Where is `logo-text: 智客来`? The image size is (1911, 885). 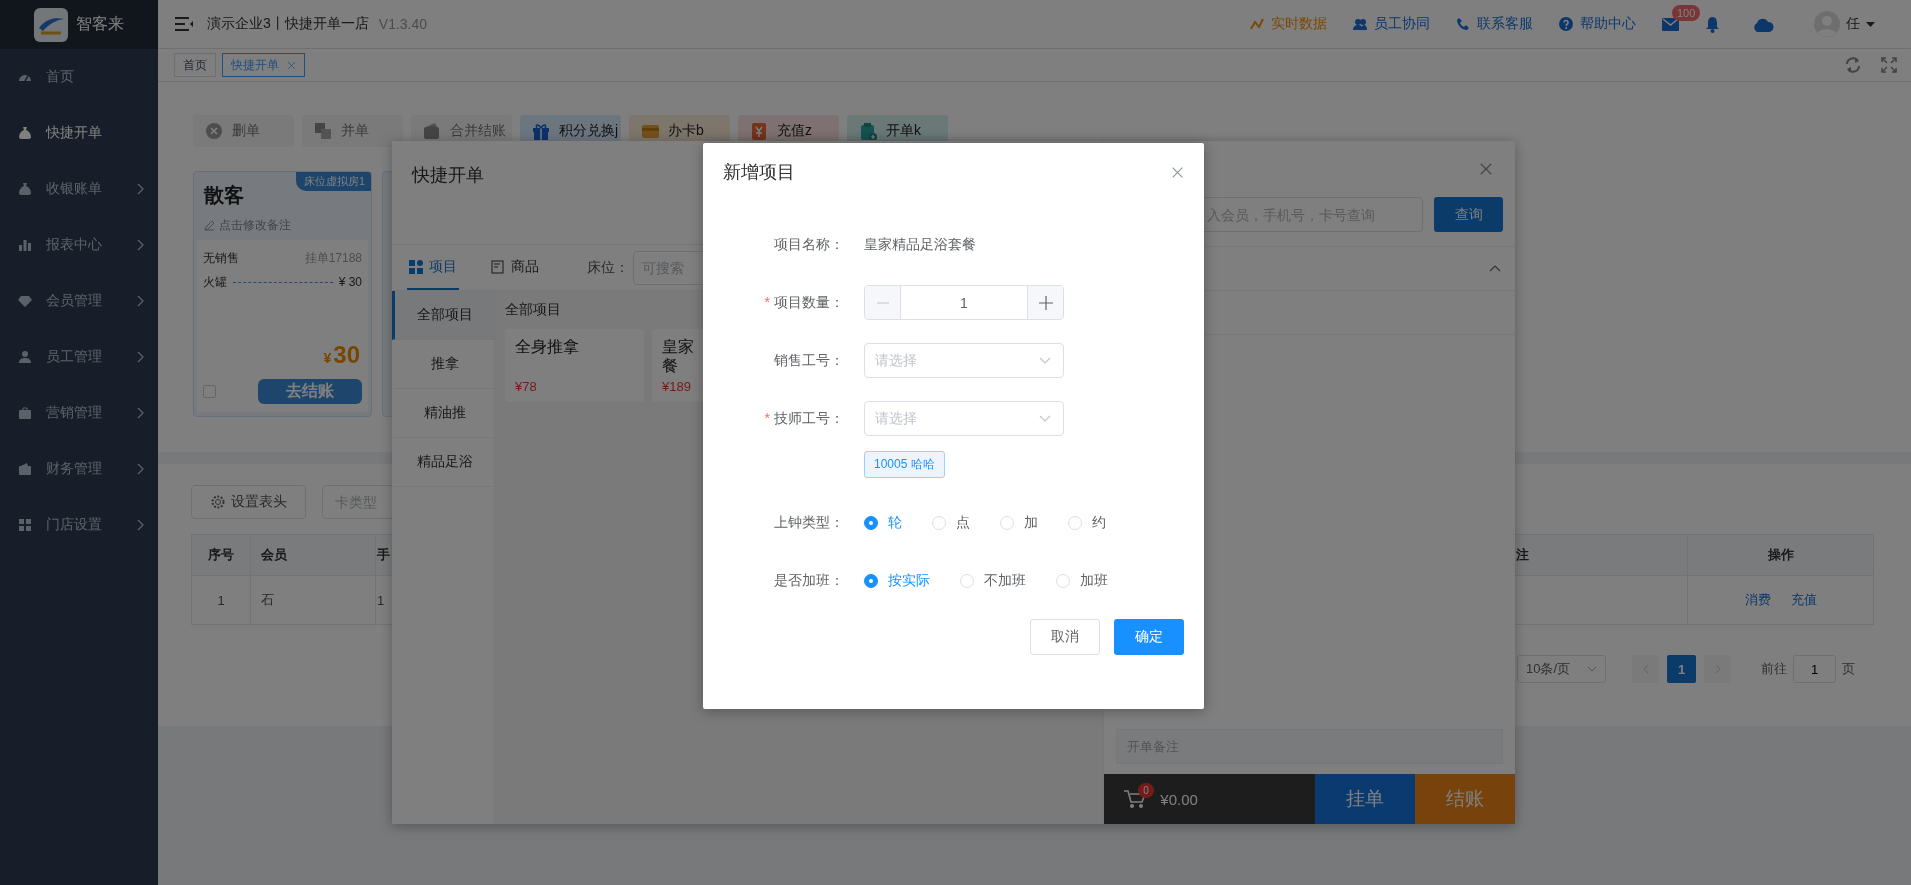 logo-text: 智客来 is located at coordinates (100, 24).